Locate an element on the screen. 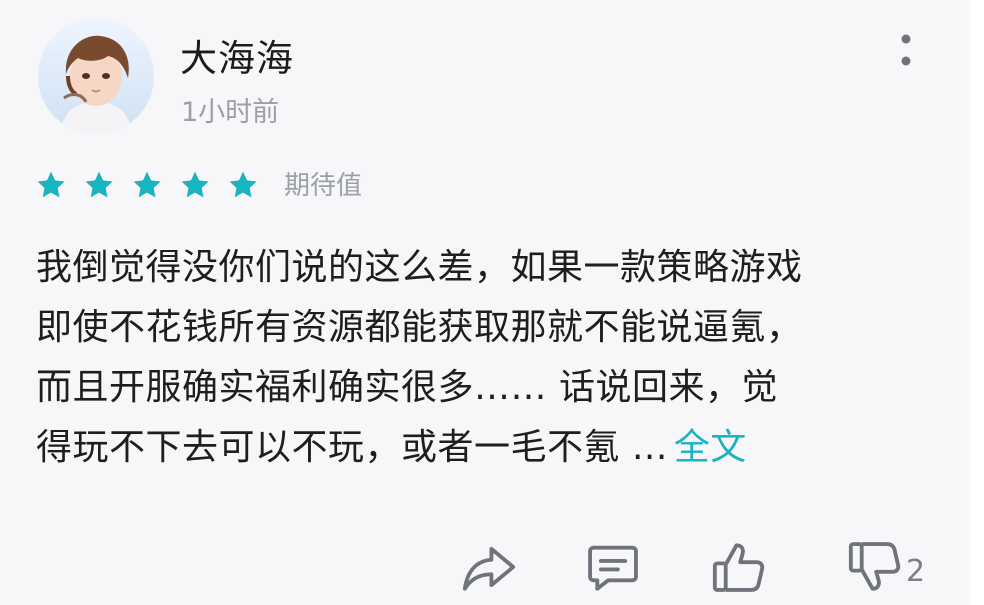 This screenshot has height=605, width=984. comment-icon is located at coordinates (613, 568).